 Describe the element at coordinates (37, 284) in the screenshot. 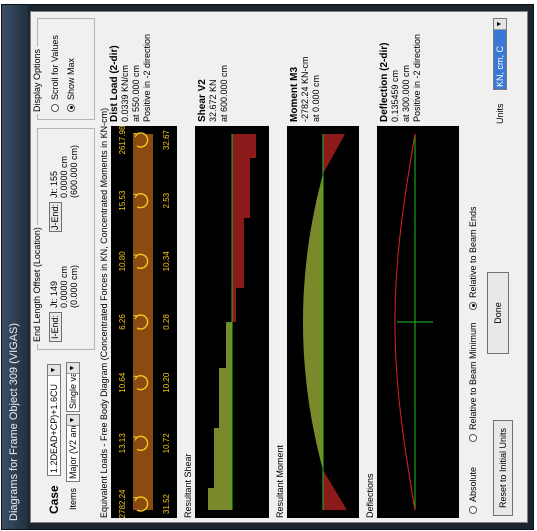

I see `offset-legend: End Length Offset (Location)` at that location.